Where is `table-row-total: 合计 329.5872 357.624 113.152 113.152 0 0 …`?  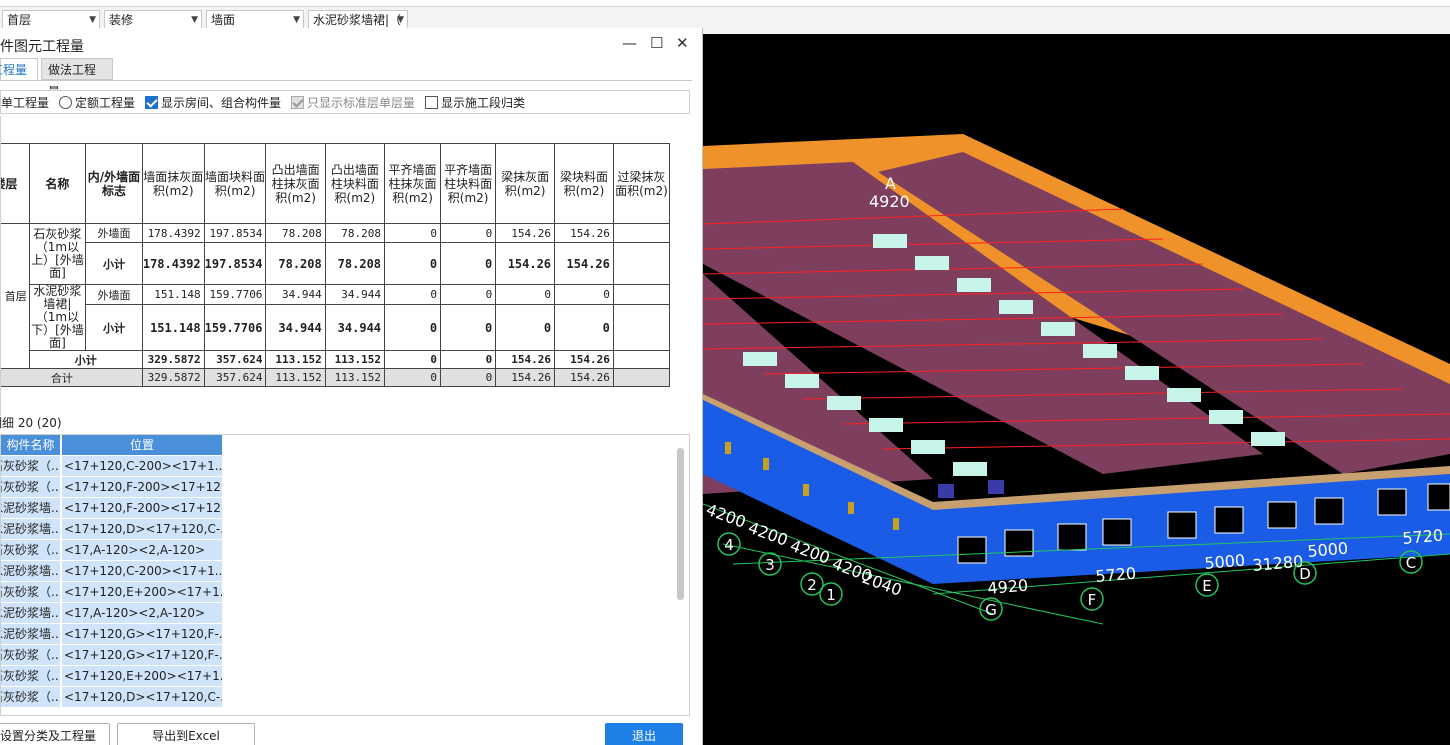
table-row-total: 合计 329.5872 357.624 113.152 113.152 0 0 … is located at coordinates (336, 377).